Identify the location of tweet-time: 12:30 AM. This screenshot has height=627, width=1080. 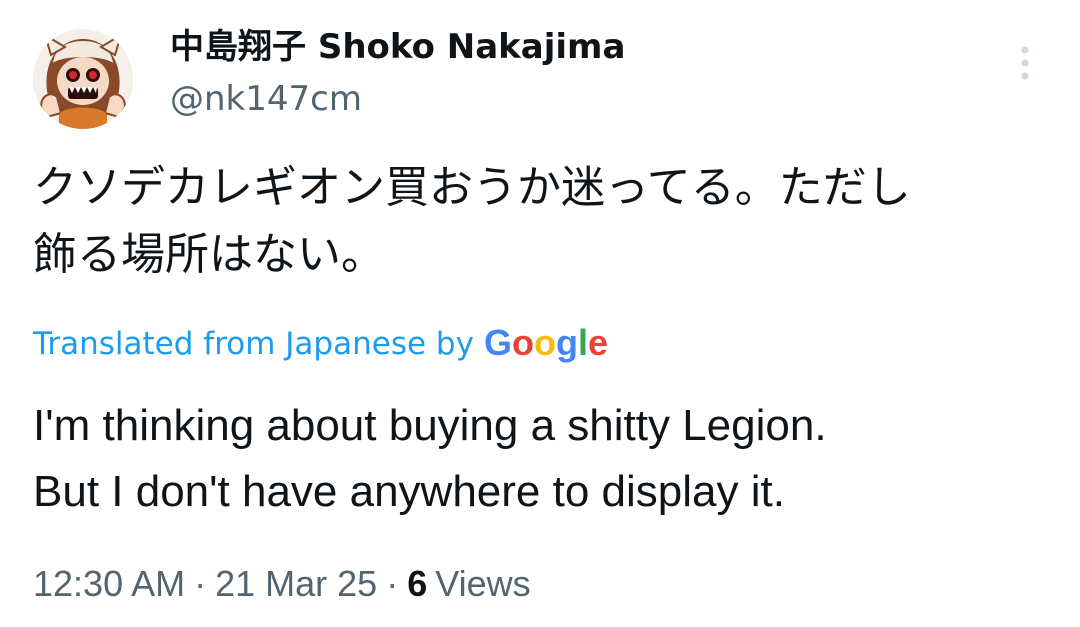
(109, 584).